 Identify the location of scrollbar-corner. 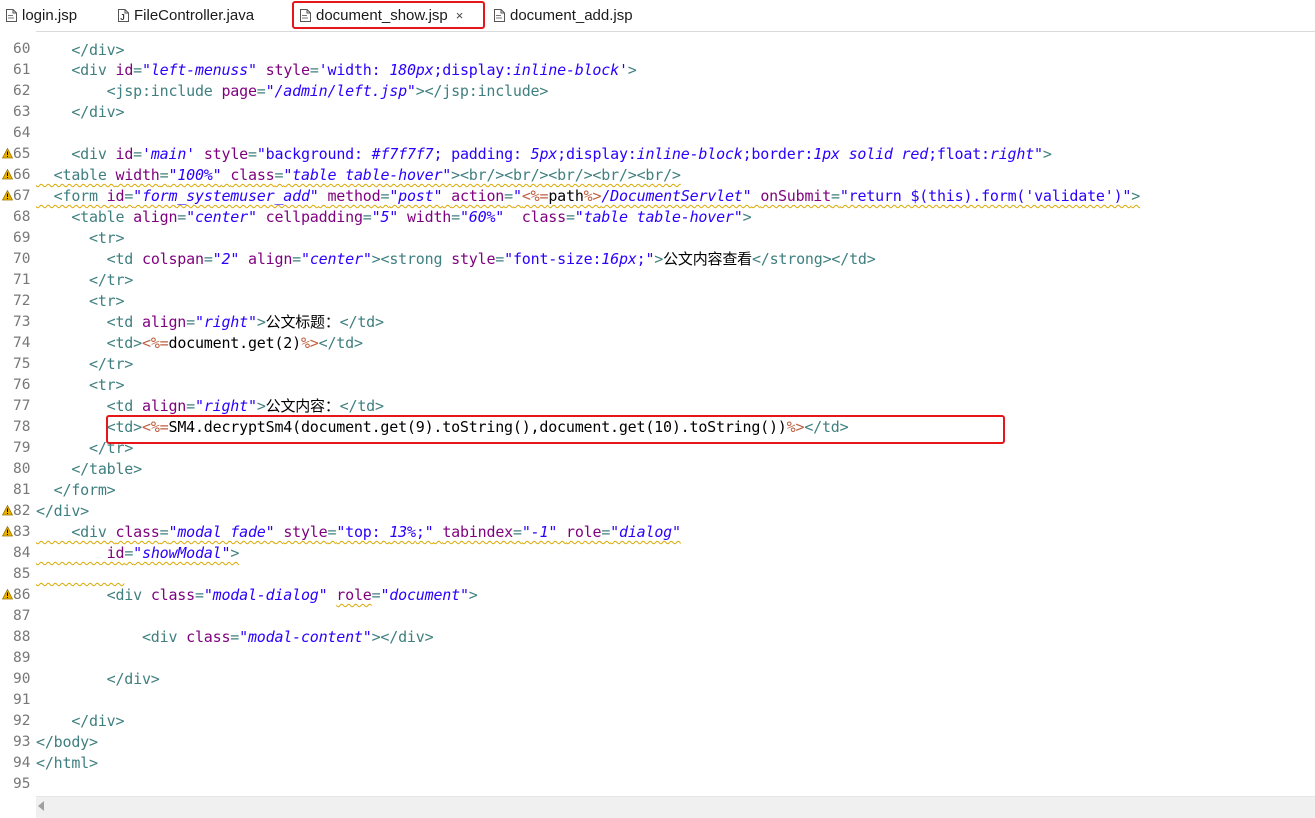
(18, 806).